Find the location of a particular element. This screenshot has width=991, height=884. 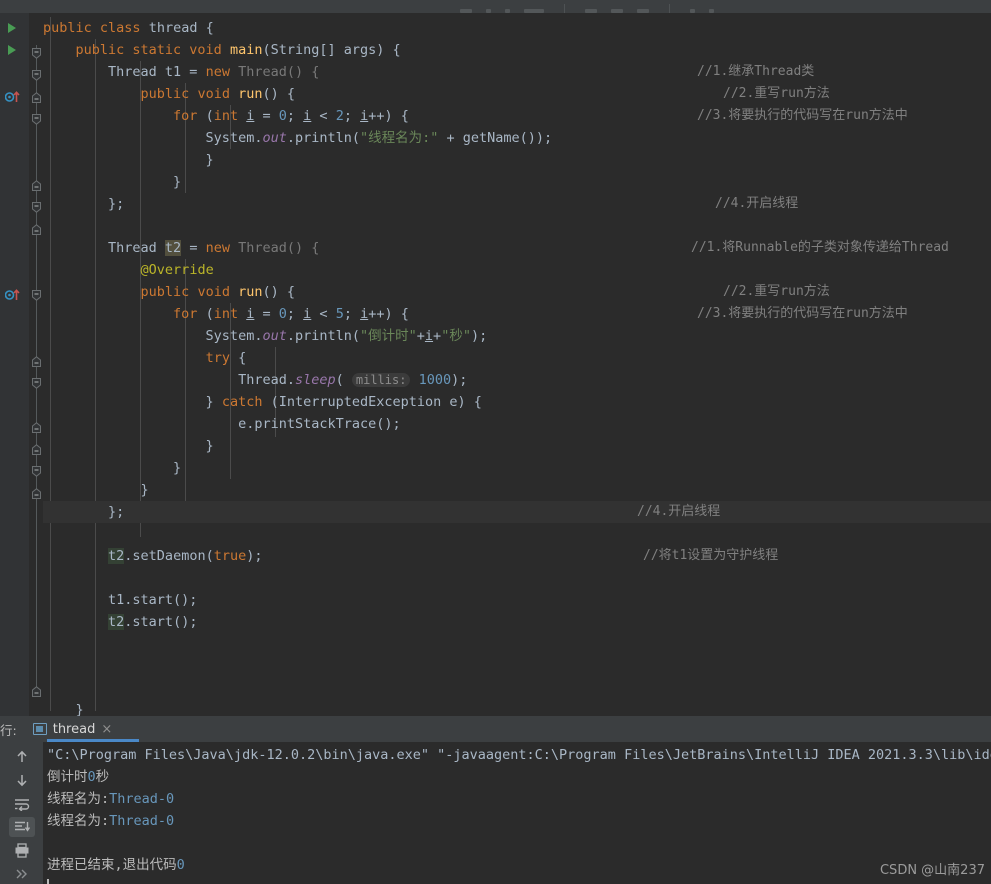

soft-wrap-button is located at coordinates (22, 804).